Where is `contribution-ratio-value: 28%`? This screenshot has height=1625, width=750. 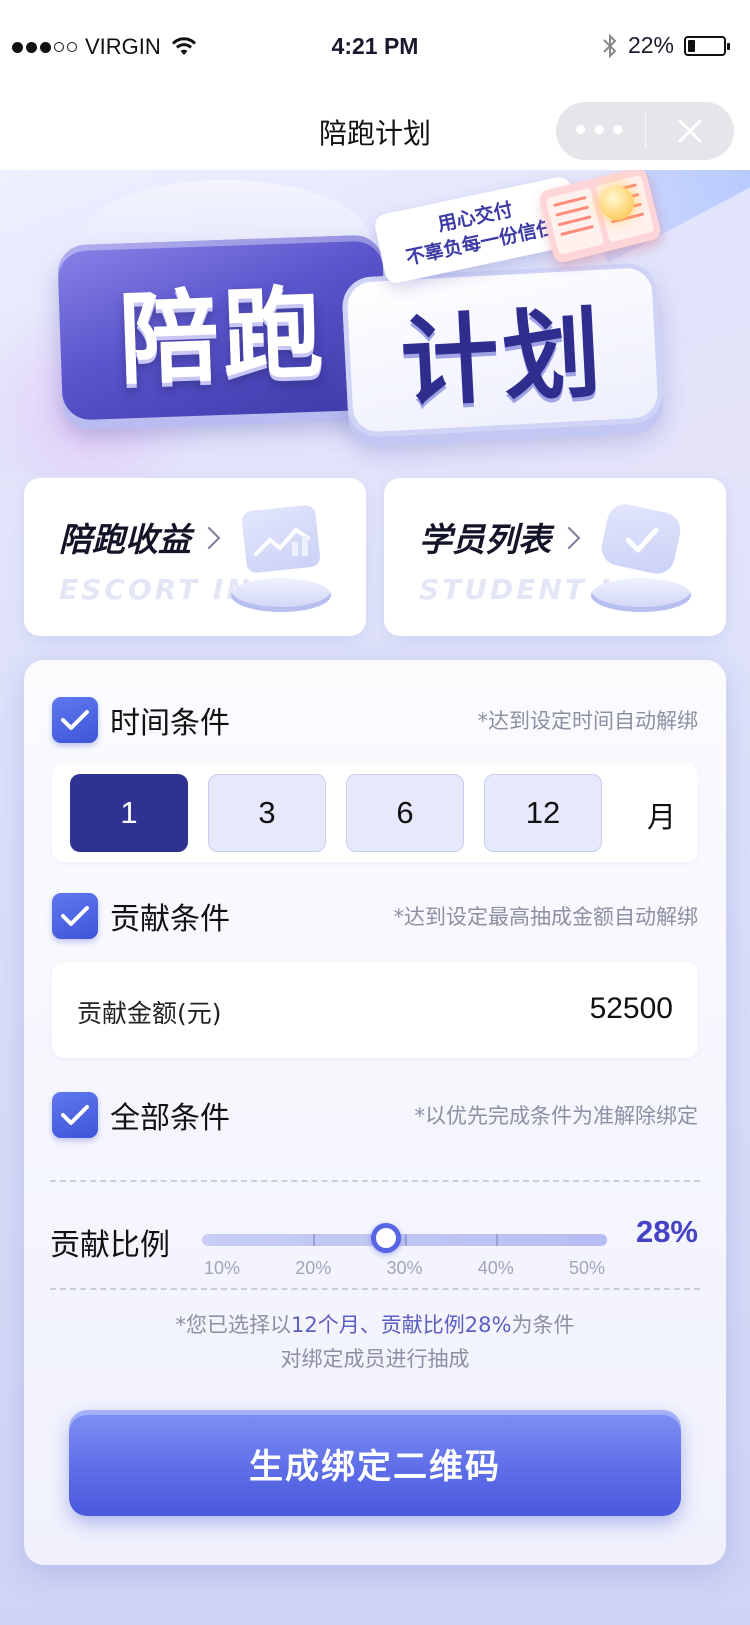
contribution-ratio-value: 28% is located at coordinates (666, 1231).